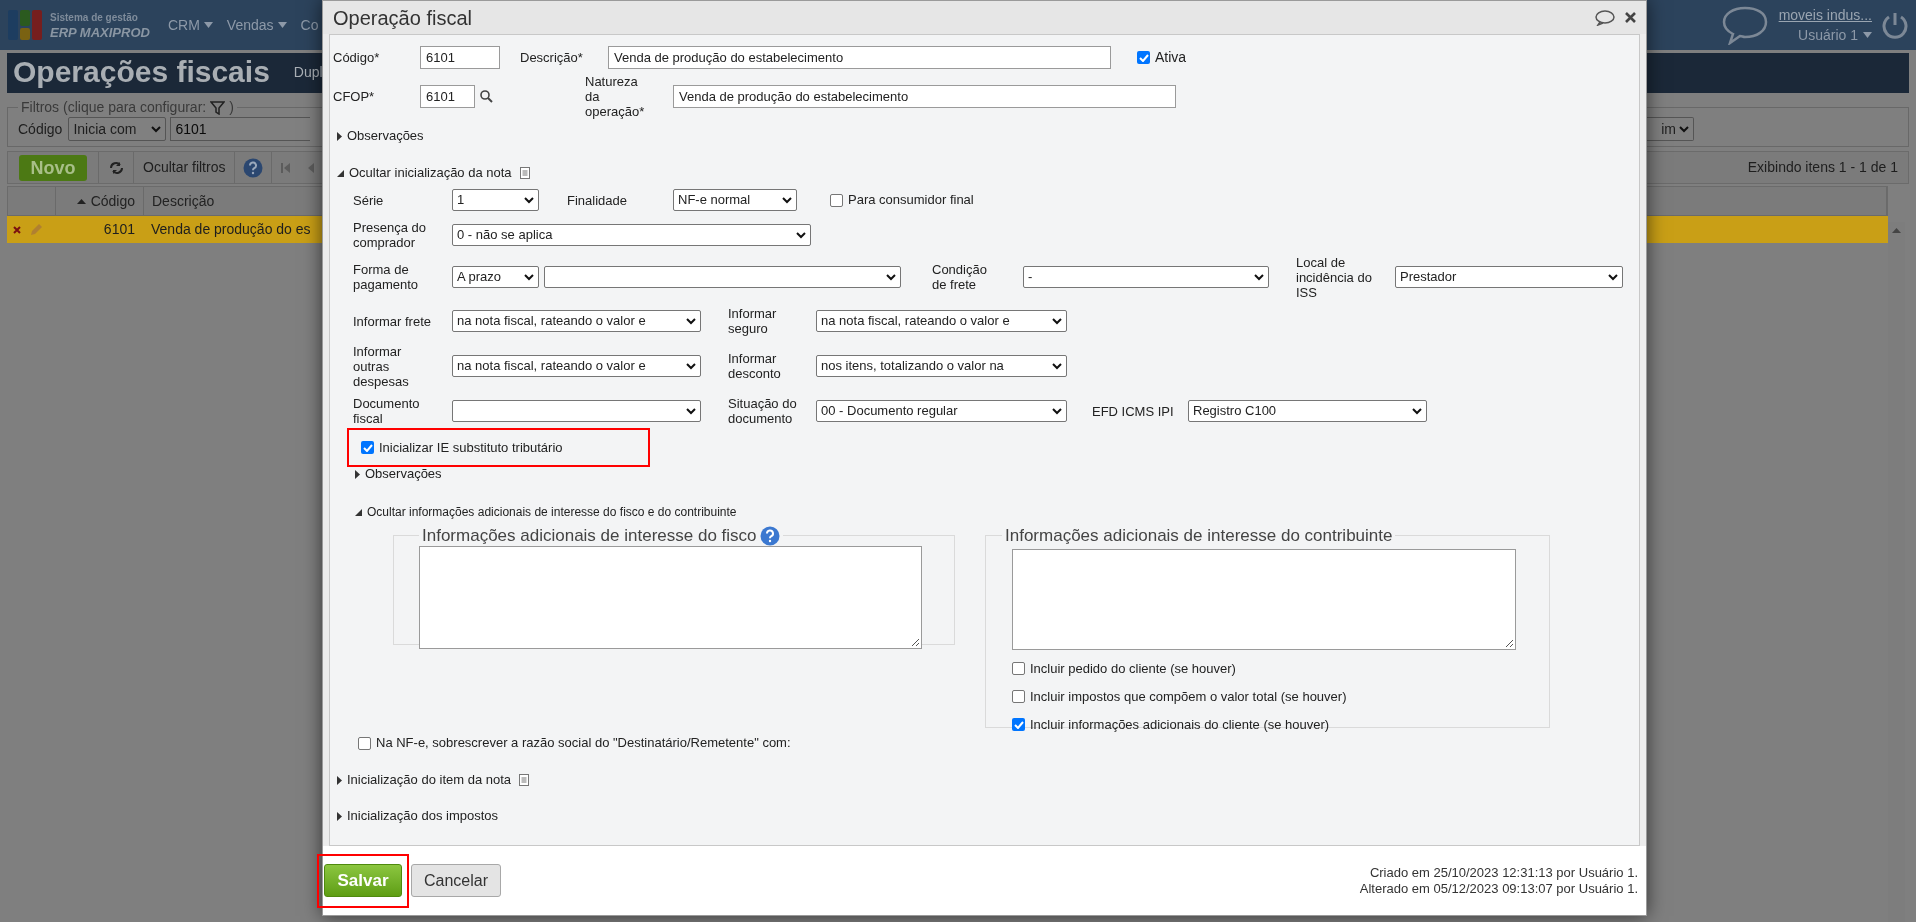 This screenshot has width=1916, height=922. What do you see at coordinates (1509, 277) in the screenshot?
I see `dropdown: Prestador` at bounding box center [1509, 277].